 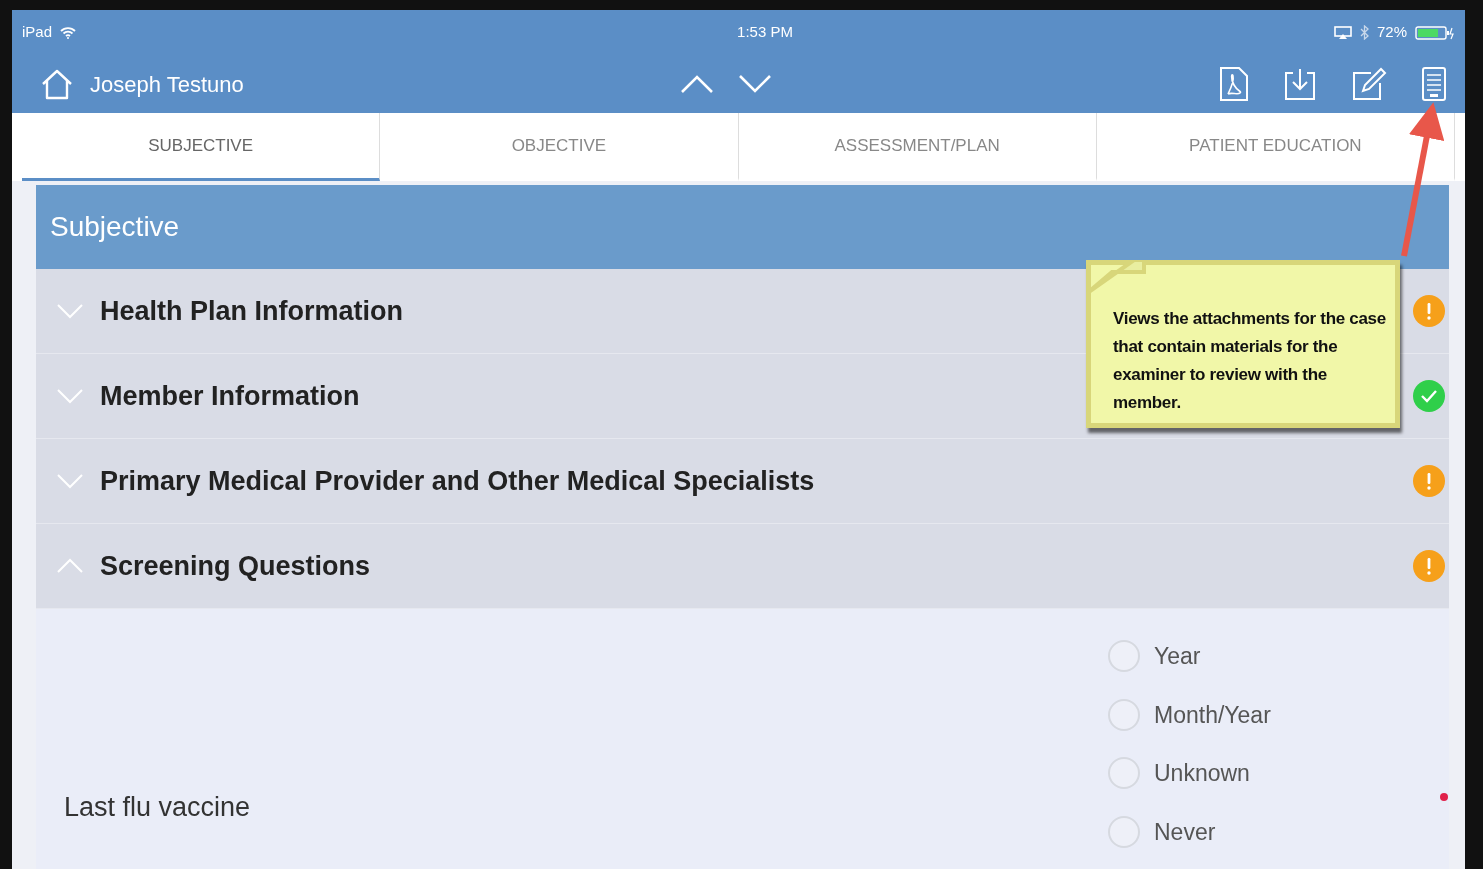 What do you see at coordinates (755, 84) in the screenshot?
I see `chevron-down-icon` at bounding box center [755, 84].